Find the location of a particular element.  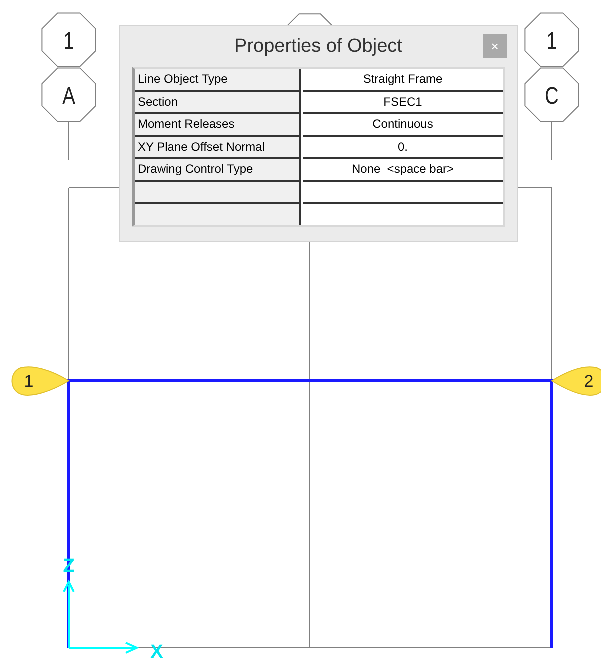

grid-bubble: A is located at coordinates (69, 95).